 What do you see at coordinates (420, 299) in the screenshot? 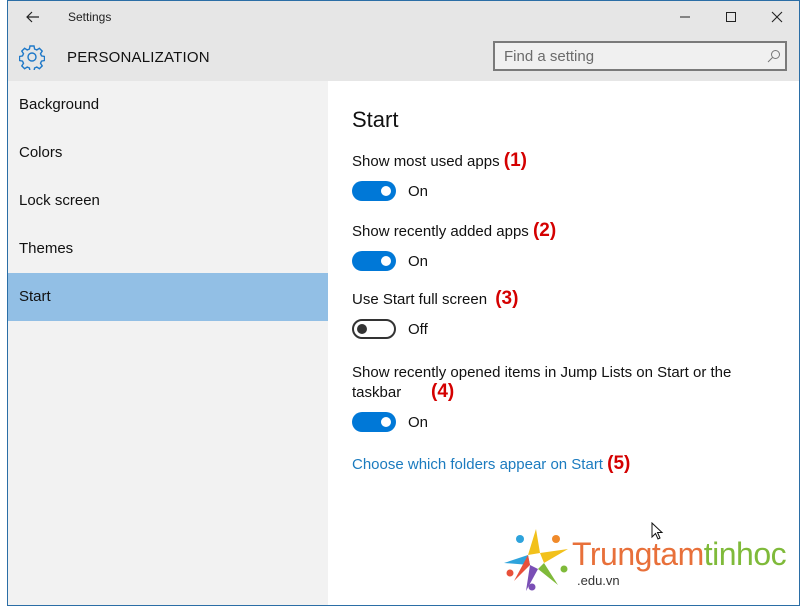
I see `setting-label: Use Start full screen` at bounding box center [420, 299].